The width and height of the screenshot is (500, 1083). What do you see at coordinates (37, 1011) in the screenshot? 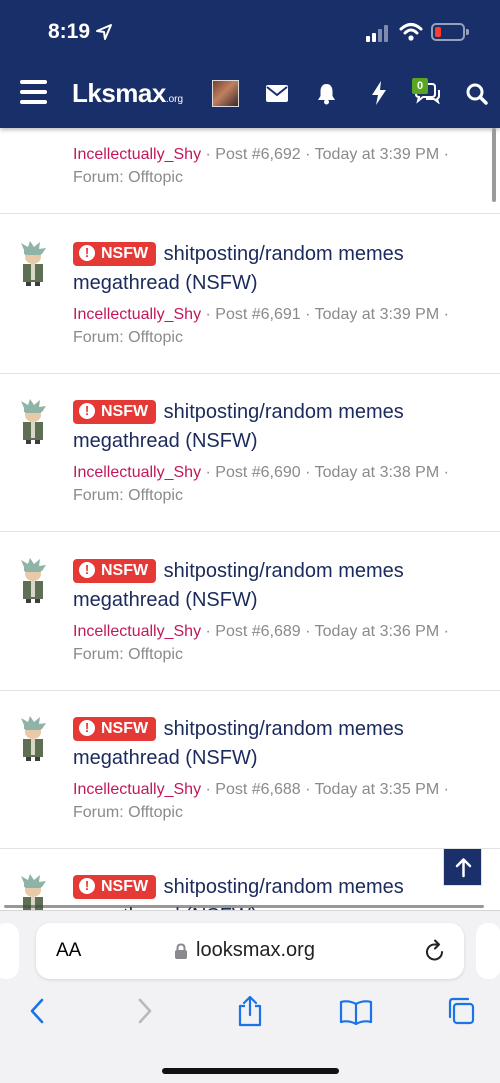
I see `back-icon` at bounding box center [37, 1011].